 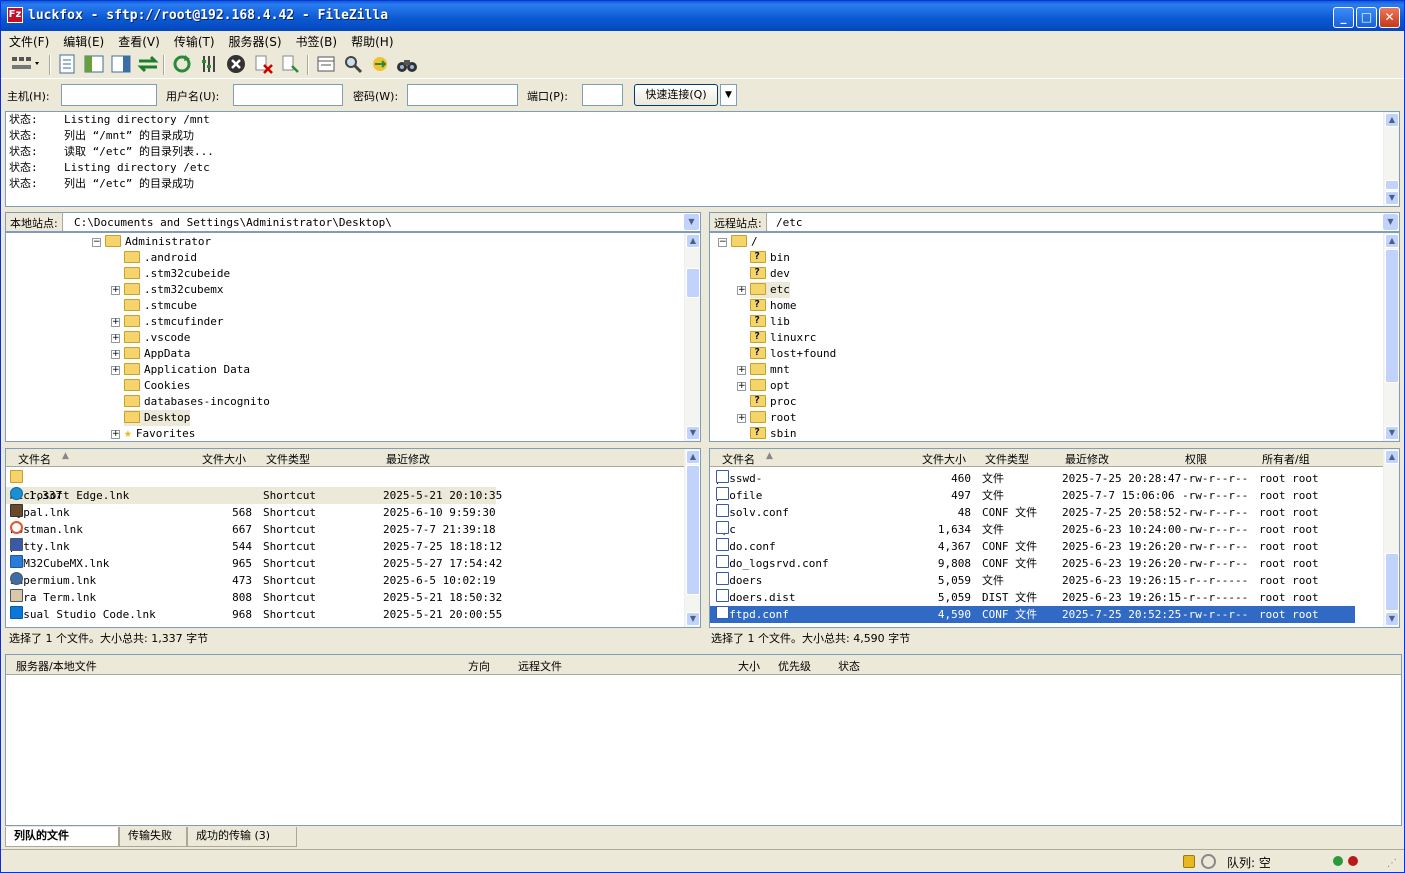 I want to click on remote-path-dropdown: ▼, so click(x=1390, y=222).